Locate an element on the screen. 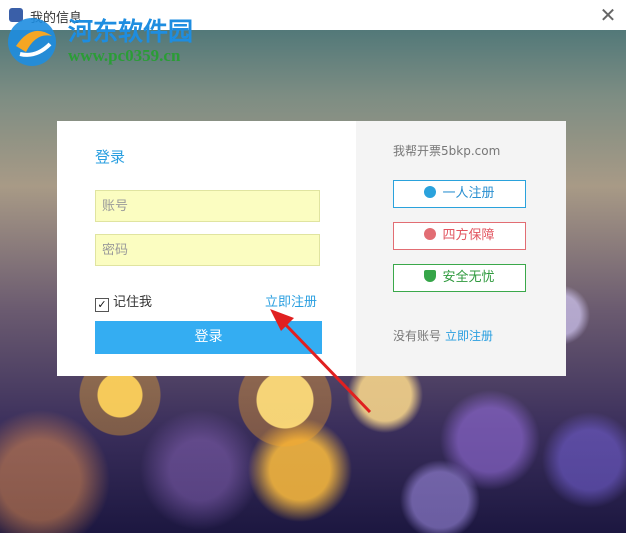  remember-checkbox: ✓ is located at coordinates (102, 305).